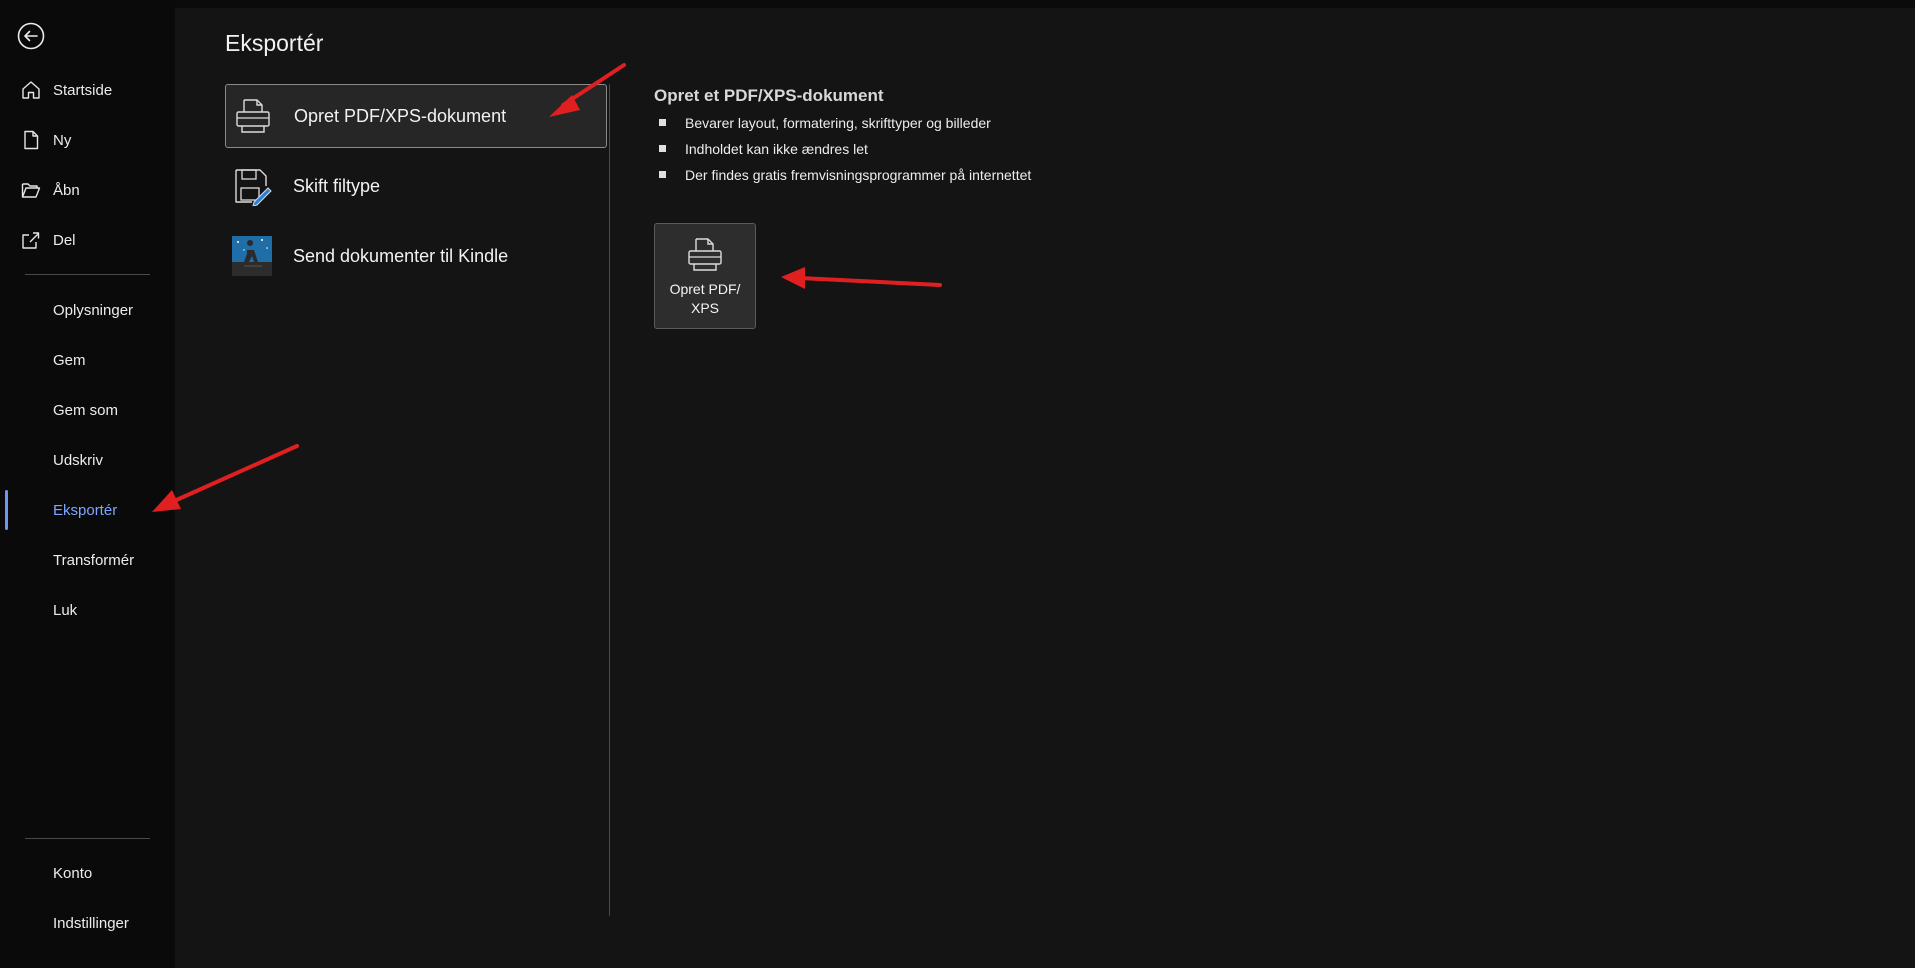  What do you see at coordinates (6, 510) in the screenshot?
I see `active-indicator` at bounding box center [6, 510].